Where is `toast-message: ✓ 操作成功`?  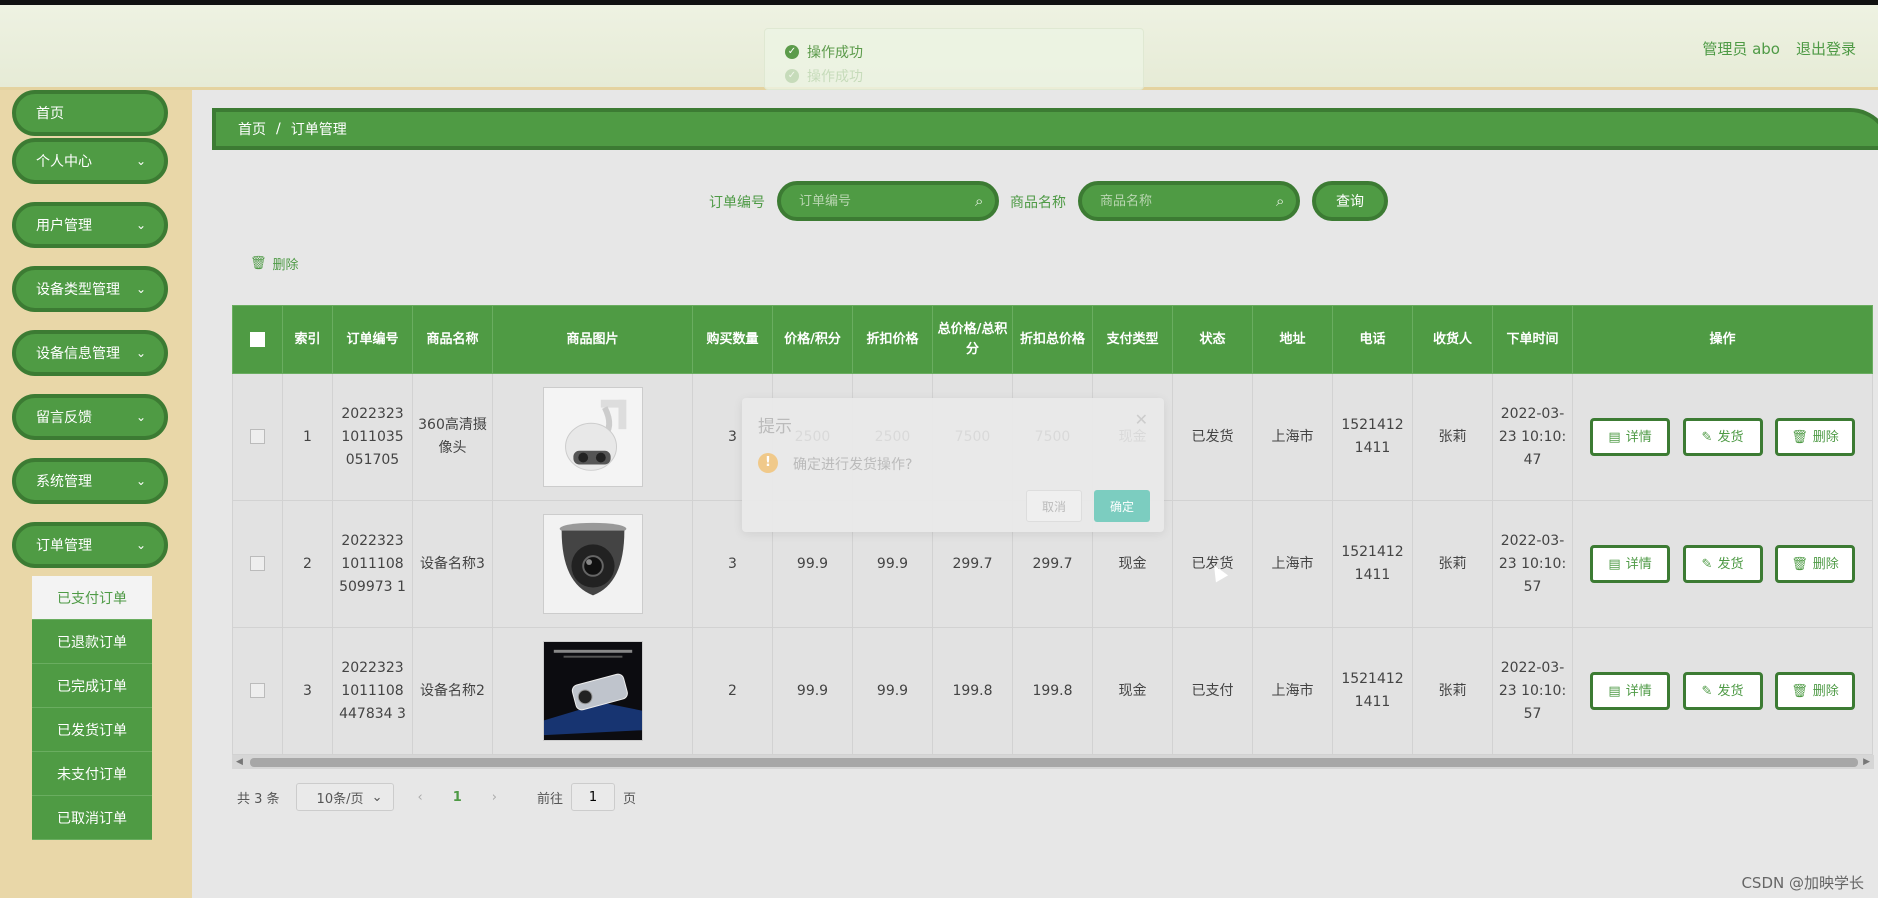
toast-message: ✓ 操作成功 is located at coordinates (824, 52).